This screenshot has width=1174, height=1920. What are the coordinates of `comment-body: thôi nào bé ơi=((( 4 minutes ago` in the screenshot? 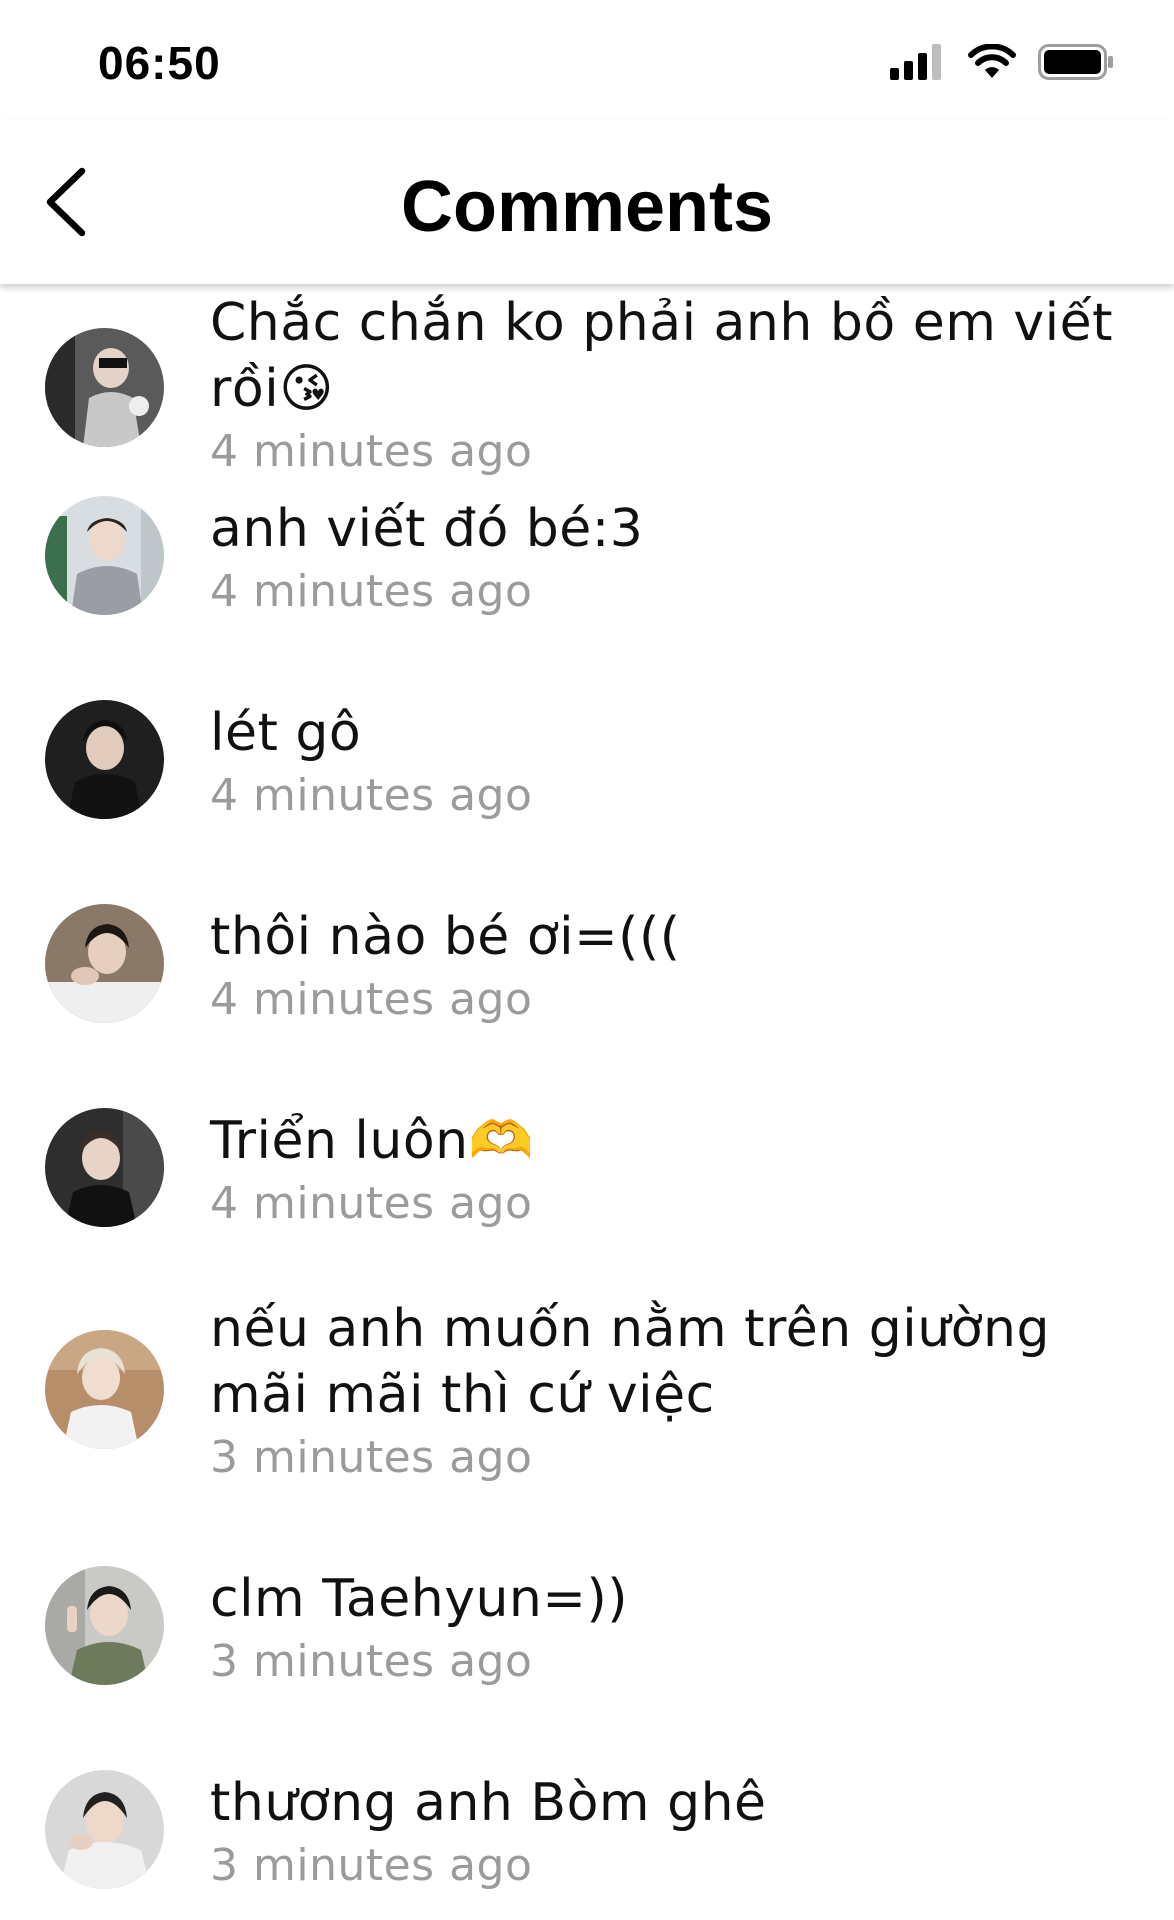 It's located at (662, 967).